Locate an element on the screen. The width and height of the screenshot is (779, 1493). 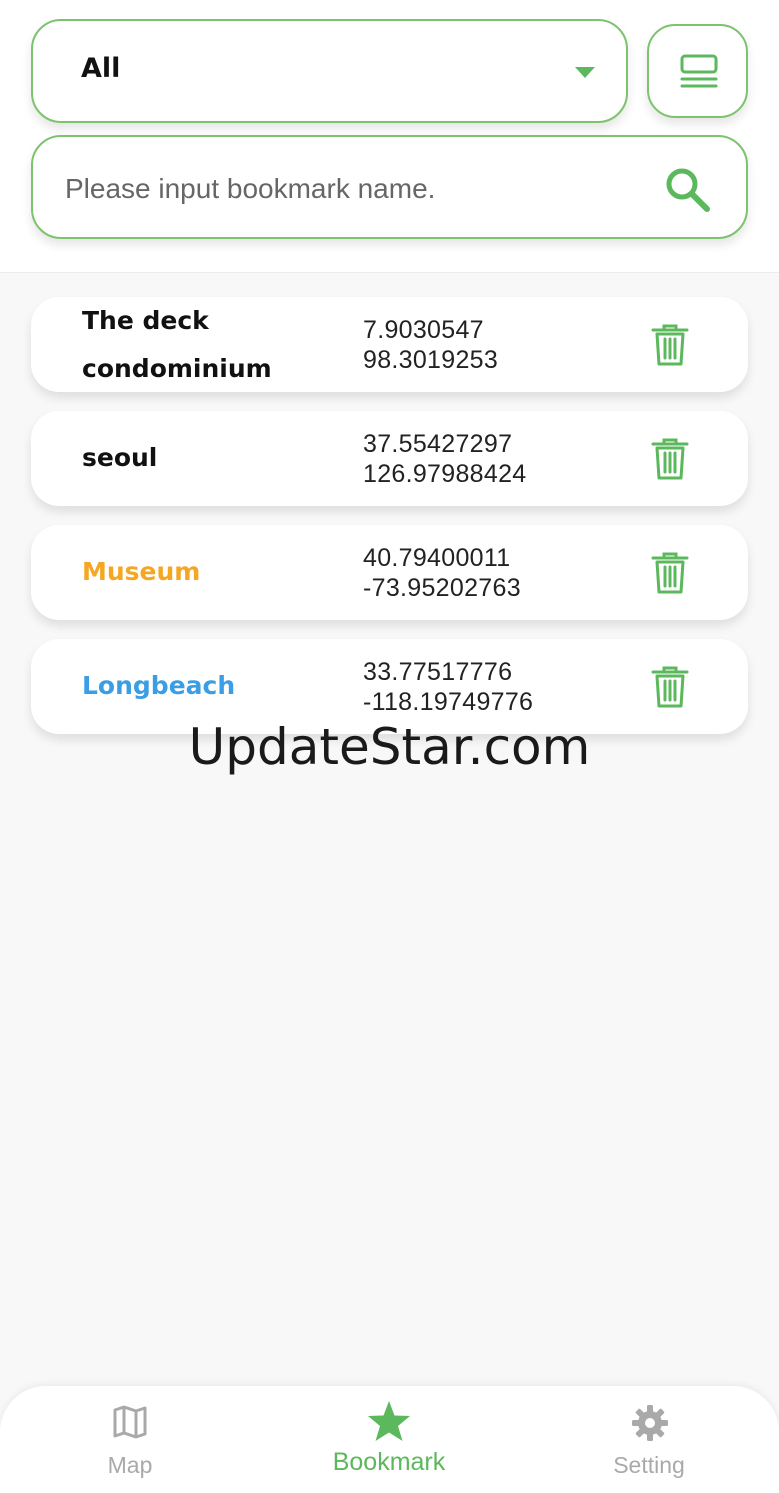
bookmark-coordinates: 37.55427297 126.97988424 is located at coordinates (445, 459).